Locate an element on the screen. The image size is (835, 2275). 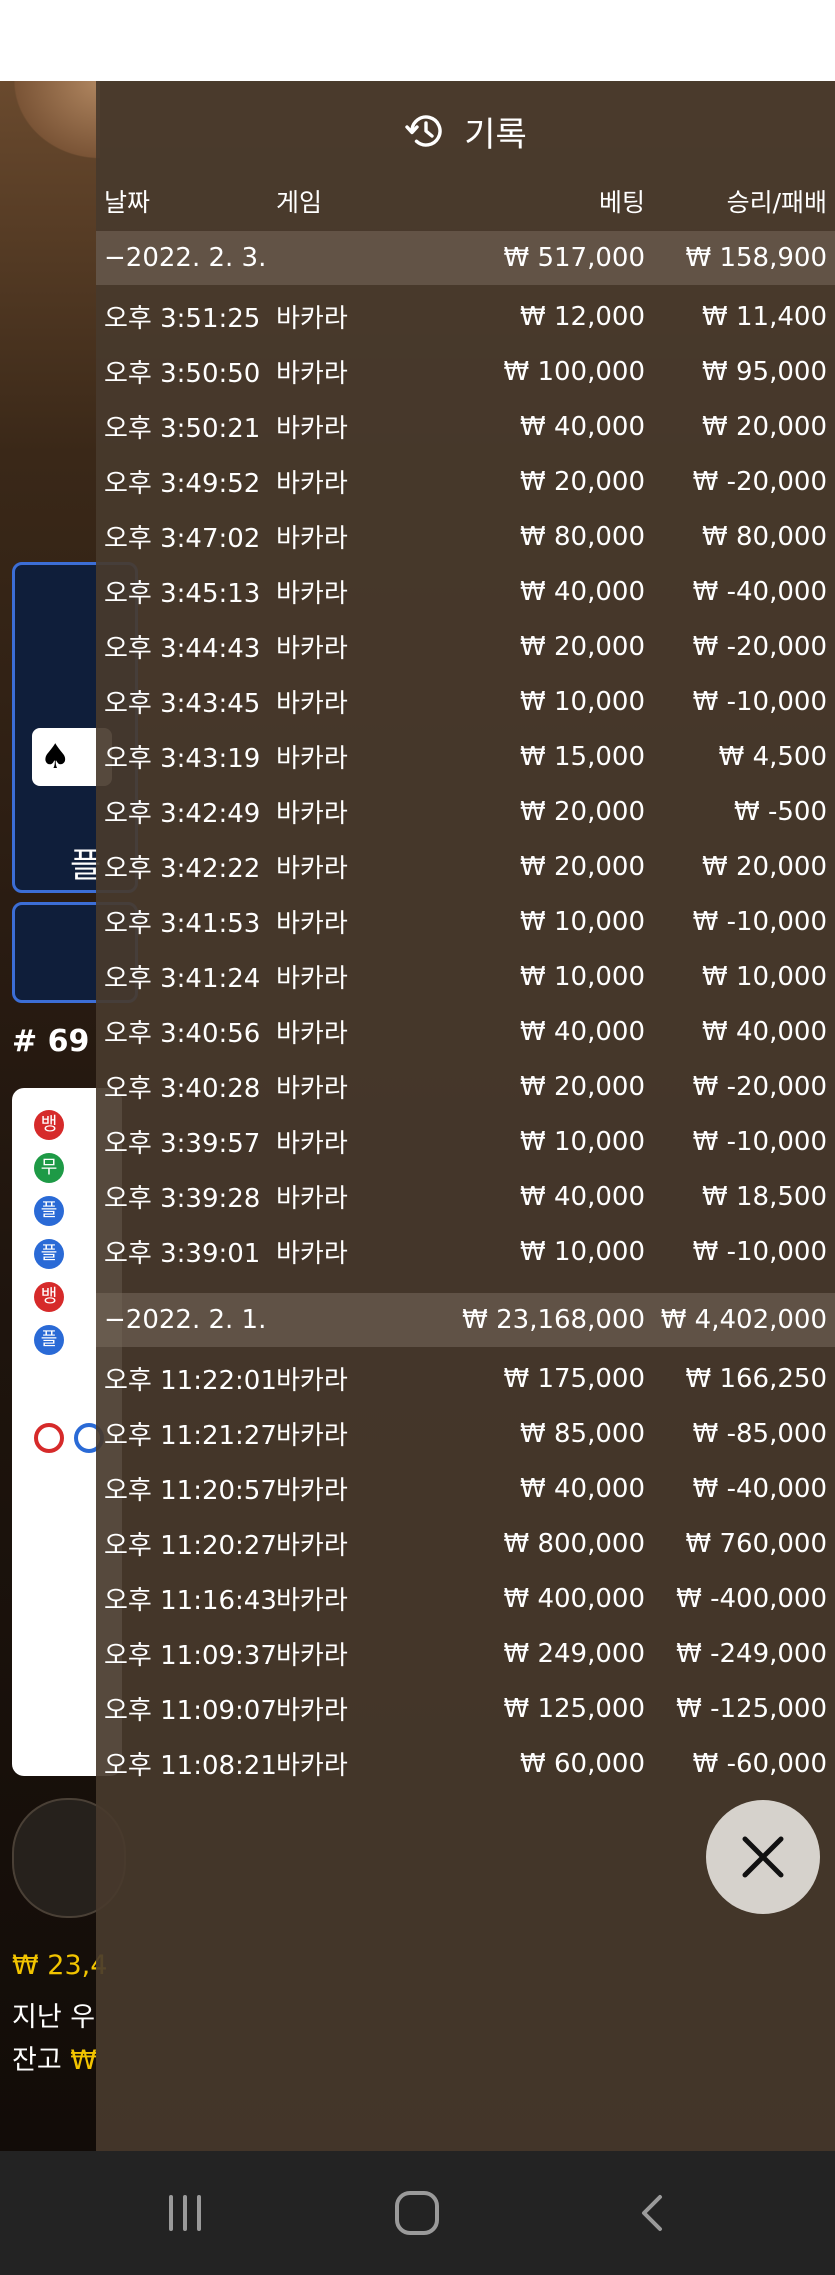
row-result: ₩ -60,000 is located at coordinates (759, 1763).